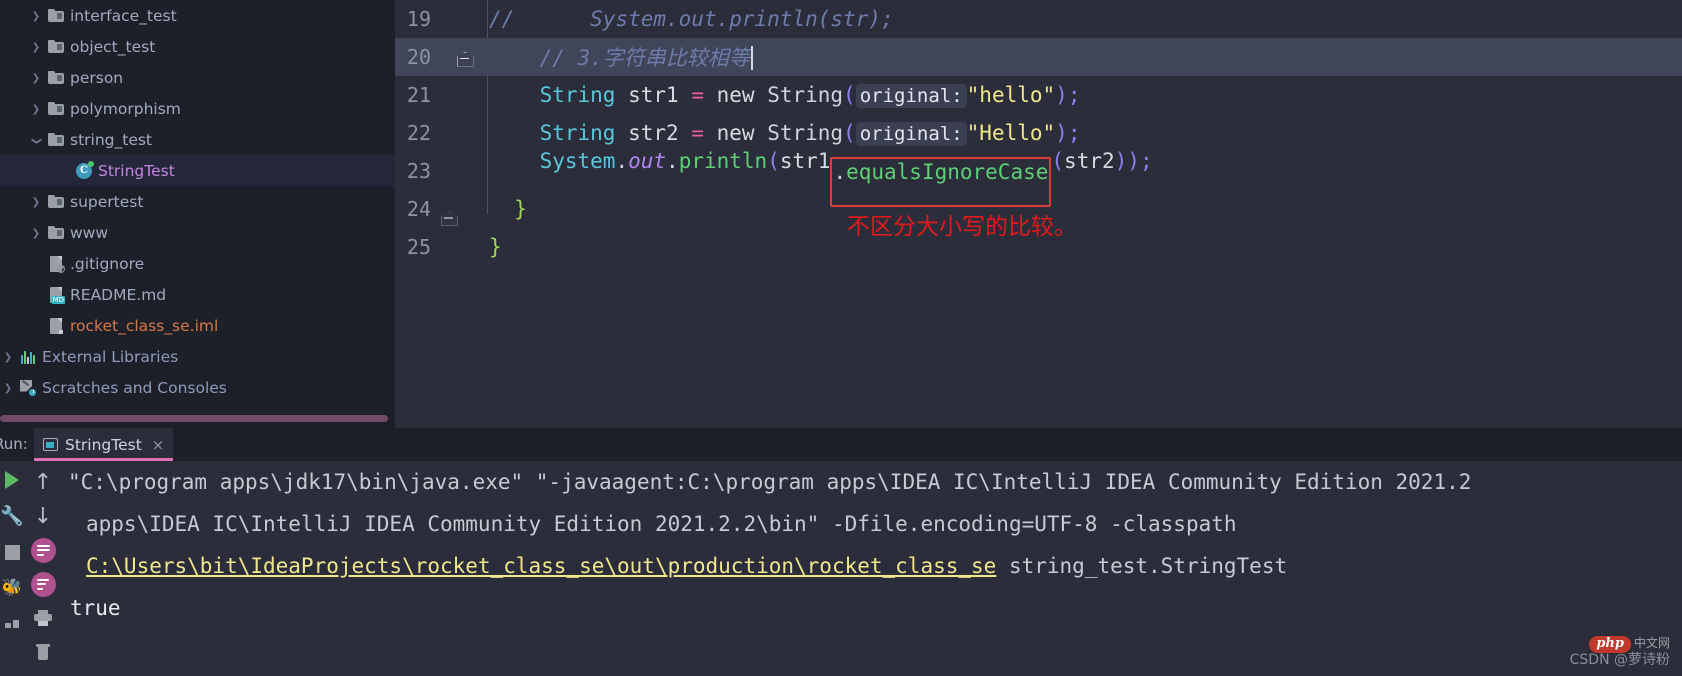 The width and height of the screenshot is (1682, 676). I want to click on tree-item-stringtest: C StringTest, so click(197, 170).